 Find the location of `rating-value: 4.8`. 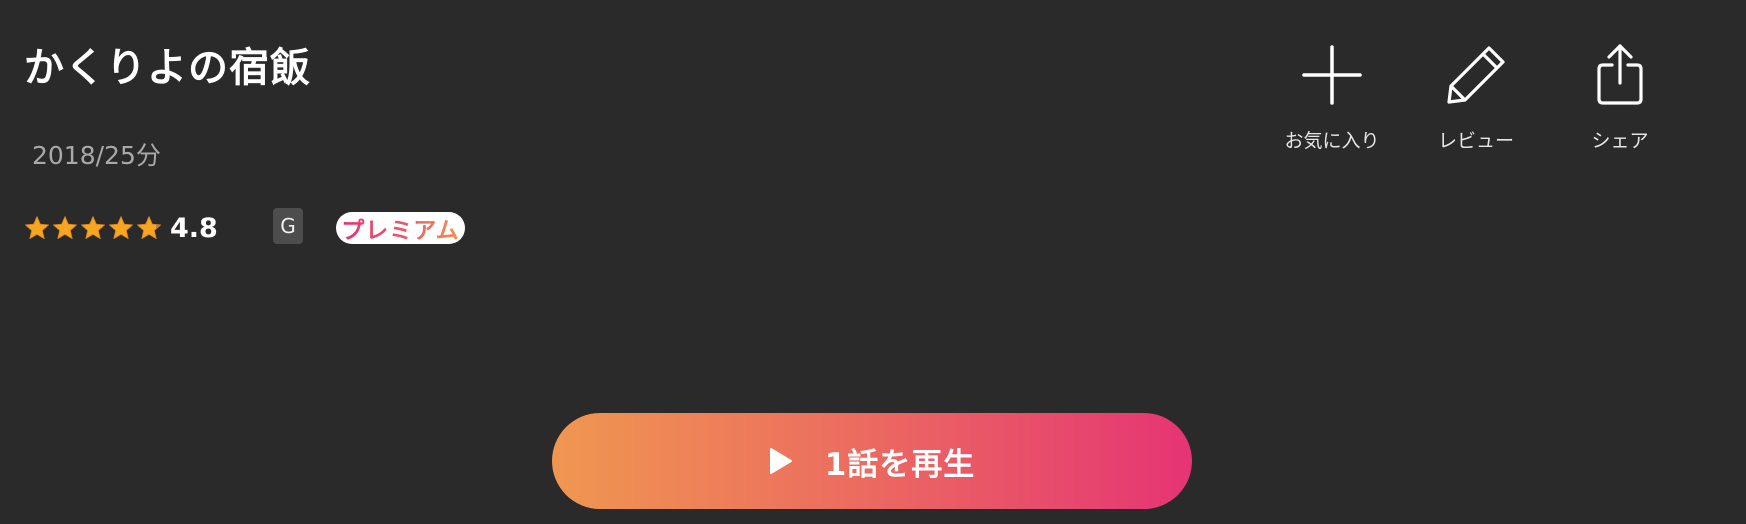

rating-value: 4.8 is located at coordinates (194, 228).